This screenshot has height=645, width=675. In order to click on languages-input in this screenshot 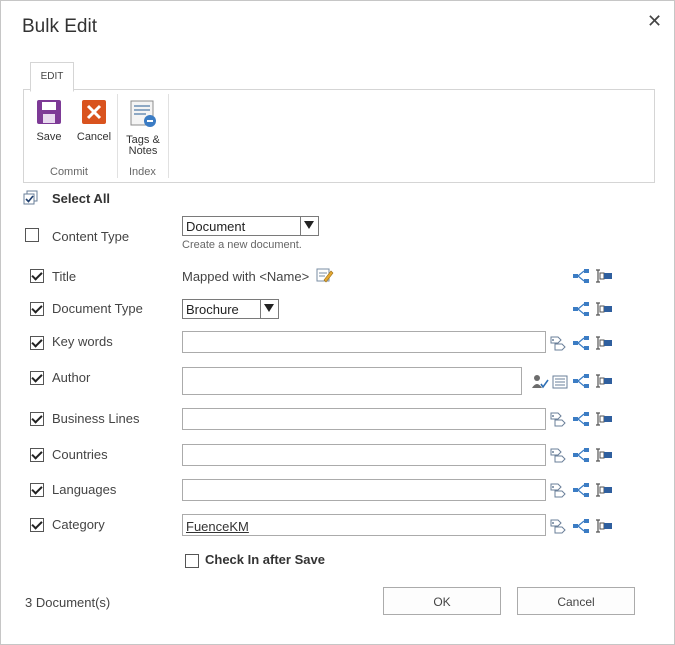, I will do `click(364, 490)`.